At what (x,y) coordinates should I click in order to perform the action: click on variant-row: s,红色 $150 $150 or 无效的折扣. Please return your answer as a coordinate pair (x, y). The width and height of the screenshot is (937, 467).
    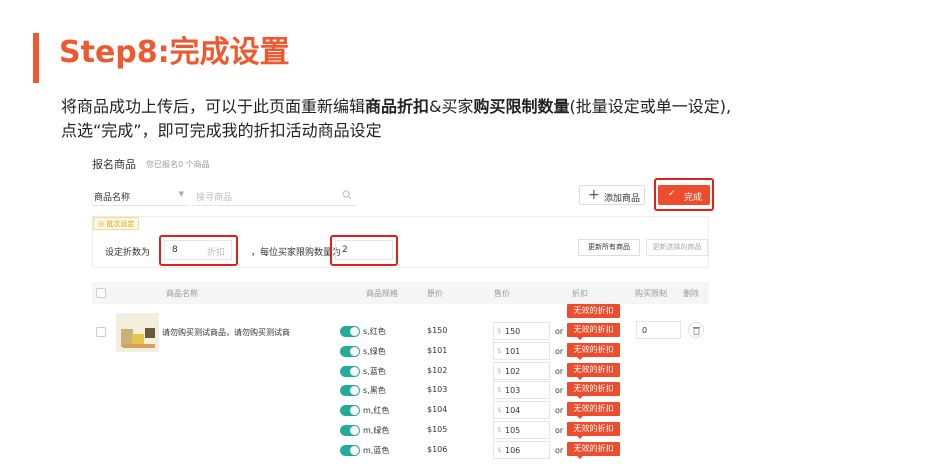
    Looking at the image, I should click on (400, 332).